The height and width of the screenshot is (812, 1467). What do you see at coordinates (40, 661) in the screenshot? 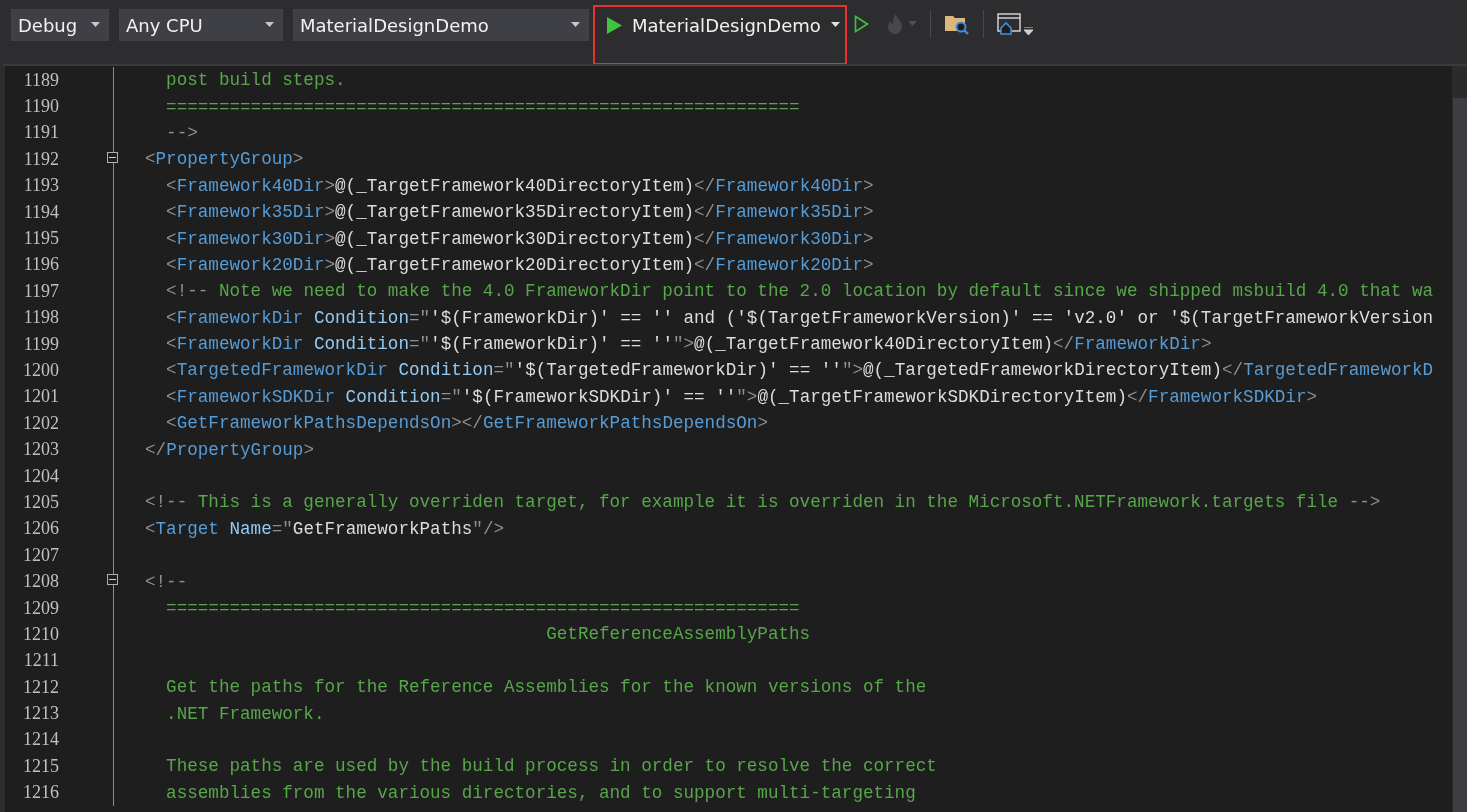
I see `line-number: 1211` at bounding box center [40, 661].